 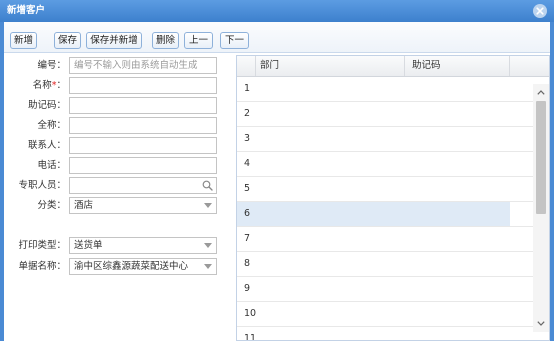 I want to click on category-value: 酒店, so click(x=84, y=205).